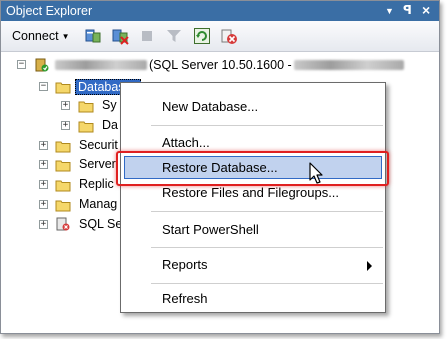  What do you see at coordinates (407, 10) in the screenshot?
I see `pin-icon: ꟼ` at bounding box center [407, 10].